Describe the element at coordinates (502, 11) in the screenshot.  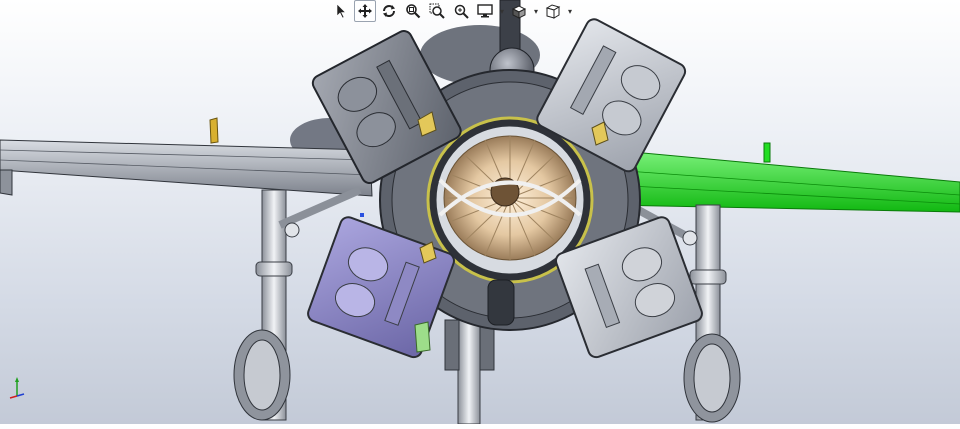
I see `display-style-dropdown-icon: ▾` at that location.